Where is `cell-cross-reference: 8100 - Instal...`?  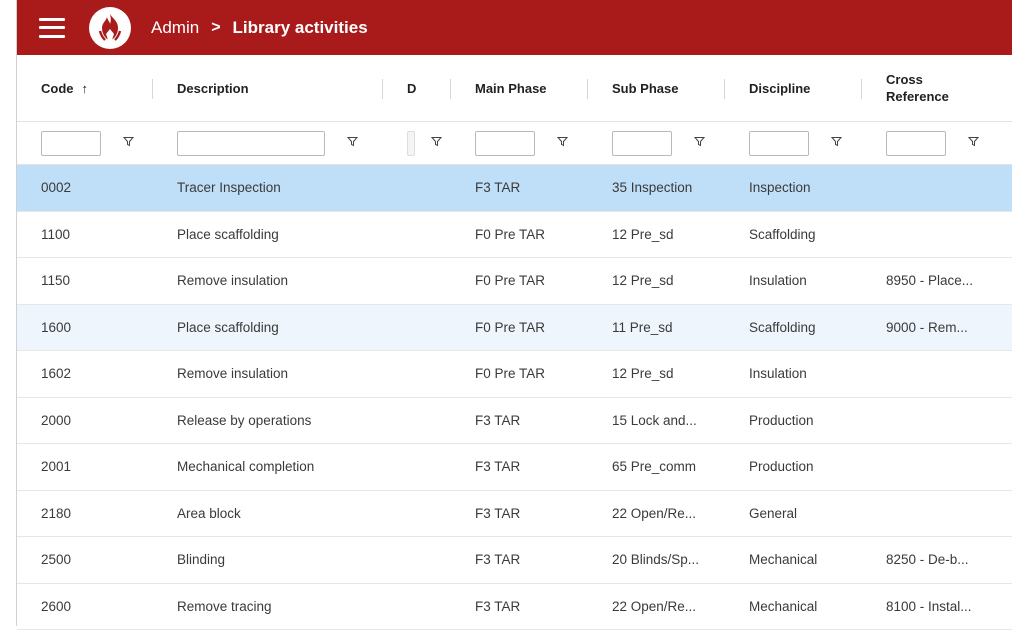
cell-cross-reference: 8100 - Instal... is located at coordinates (937, 606).